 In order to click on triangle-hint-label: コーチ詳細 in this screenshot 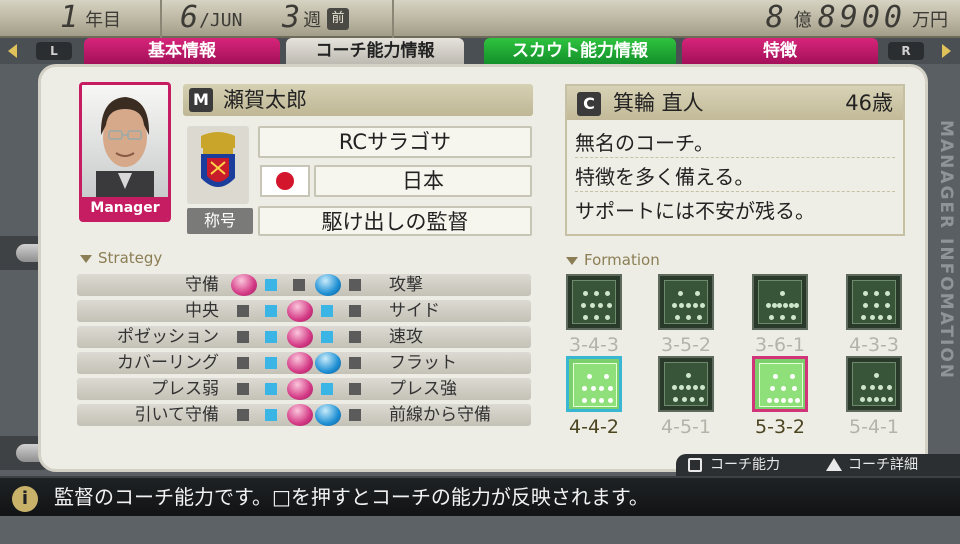, I will do `click(883, 465)`.